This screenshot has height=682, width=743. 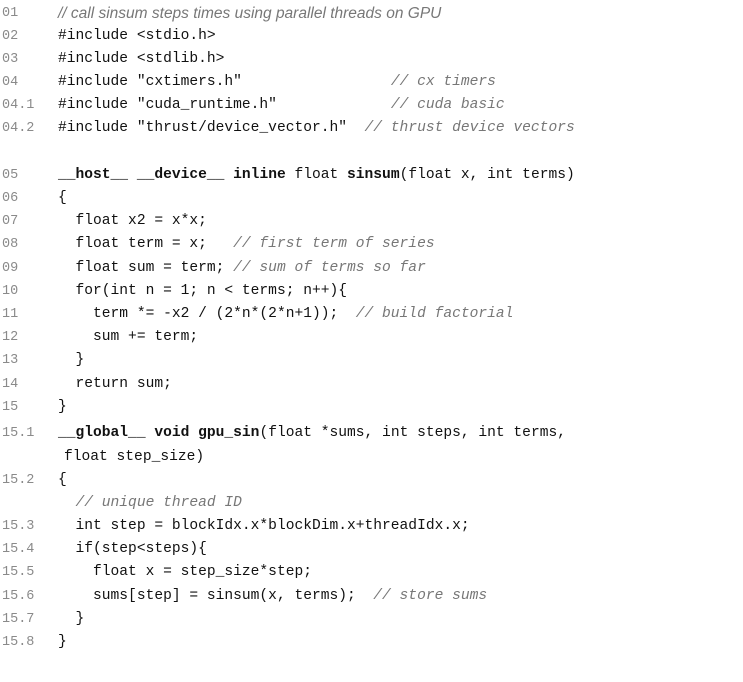 I want to click on line-number: 15.3, so click(x=18, y=526).